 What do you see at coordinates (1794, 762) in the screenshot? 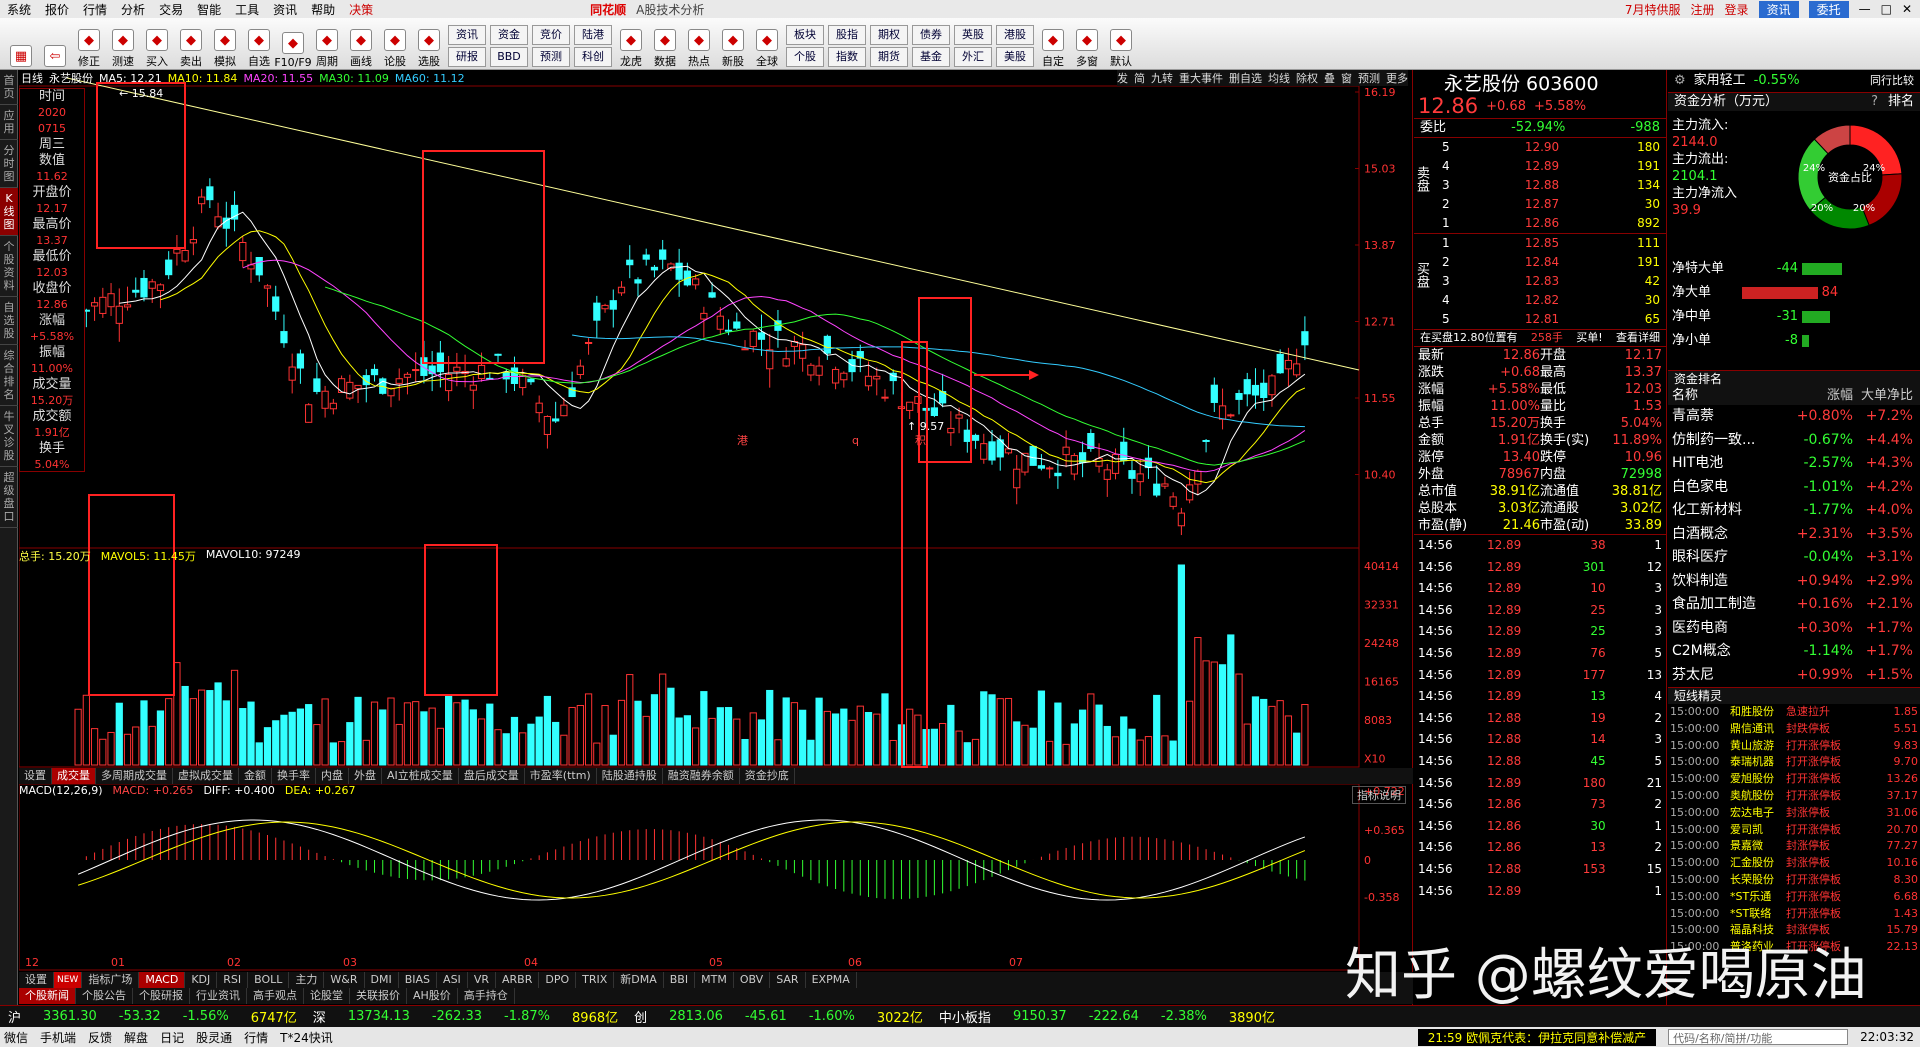
I see `alert-row: 15:00:00 泰瑞机器 打开涨停板 9.70` at bounding box center [1794, 762].